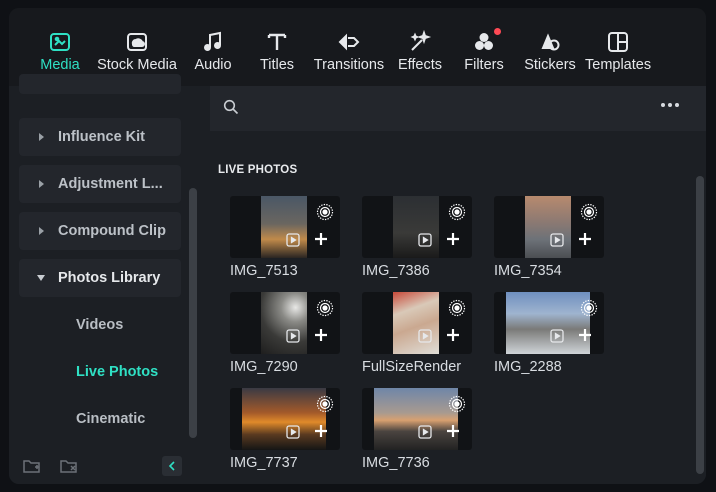 The height and width of the screenshot is (492, 716). I want to click on sidebar-item-label: Influence Kit, so click(102, 137).